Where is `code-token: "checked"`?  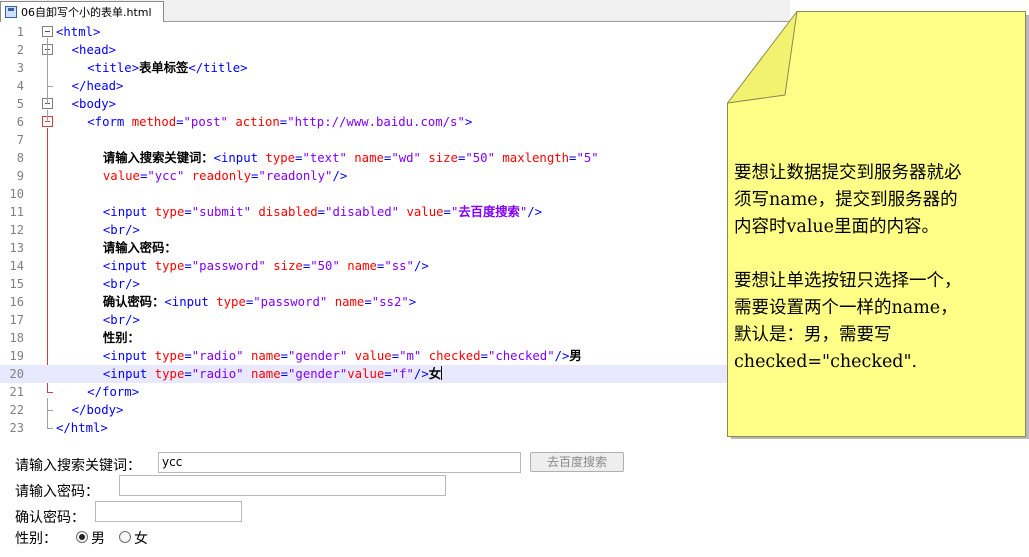
code-token: "checked" is located at coordinates (521, 356).